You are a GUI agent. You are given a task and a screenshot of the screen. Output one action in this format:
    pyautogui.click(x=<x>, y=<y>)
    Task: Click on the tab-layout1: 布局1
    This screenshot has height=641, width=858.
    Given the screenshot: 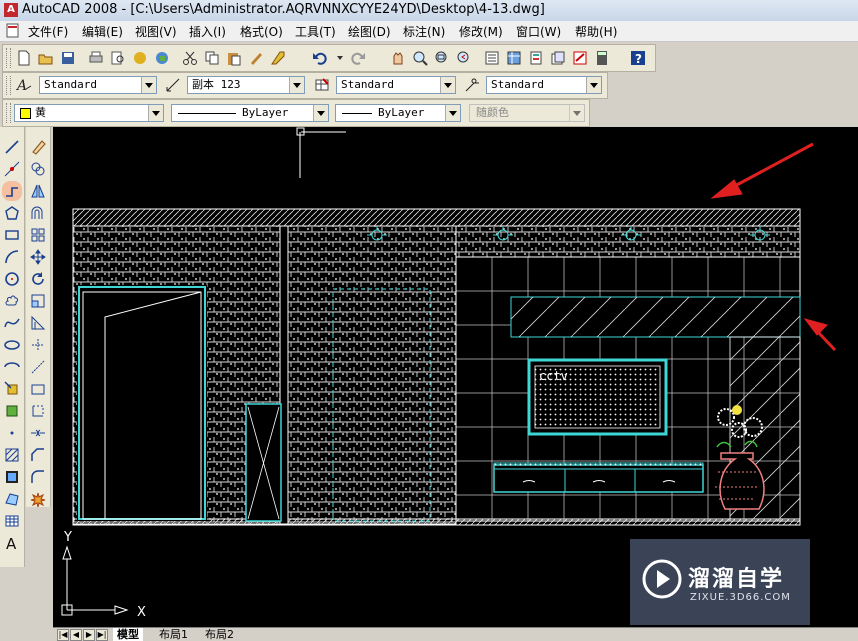 What is the action you would take?
    pyautogui.click(x=173, y=634)
    